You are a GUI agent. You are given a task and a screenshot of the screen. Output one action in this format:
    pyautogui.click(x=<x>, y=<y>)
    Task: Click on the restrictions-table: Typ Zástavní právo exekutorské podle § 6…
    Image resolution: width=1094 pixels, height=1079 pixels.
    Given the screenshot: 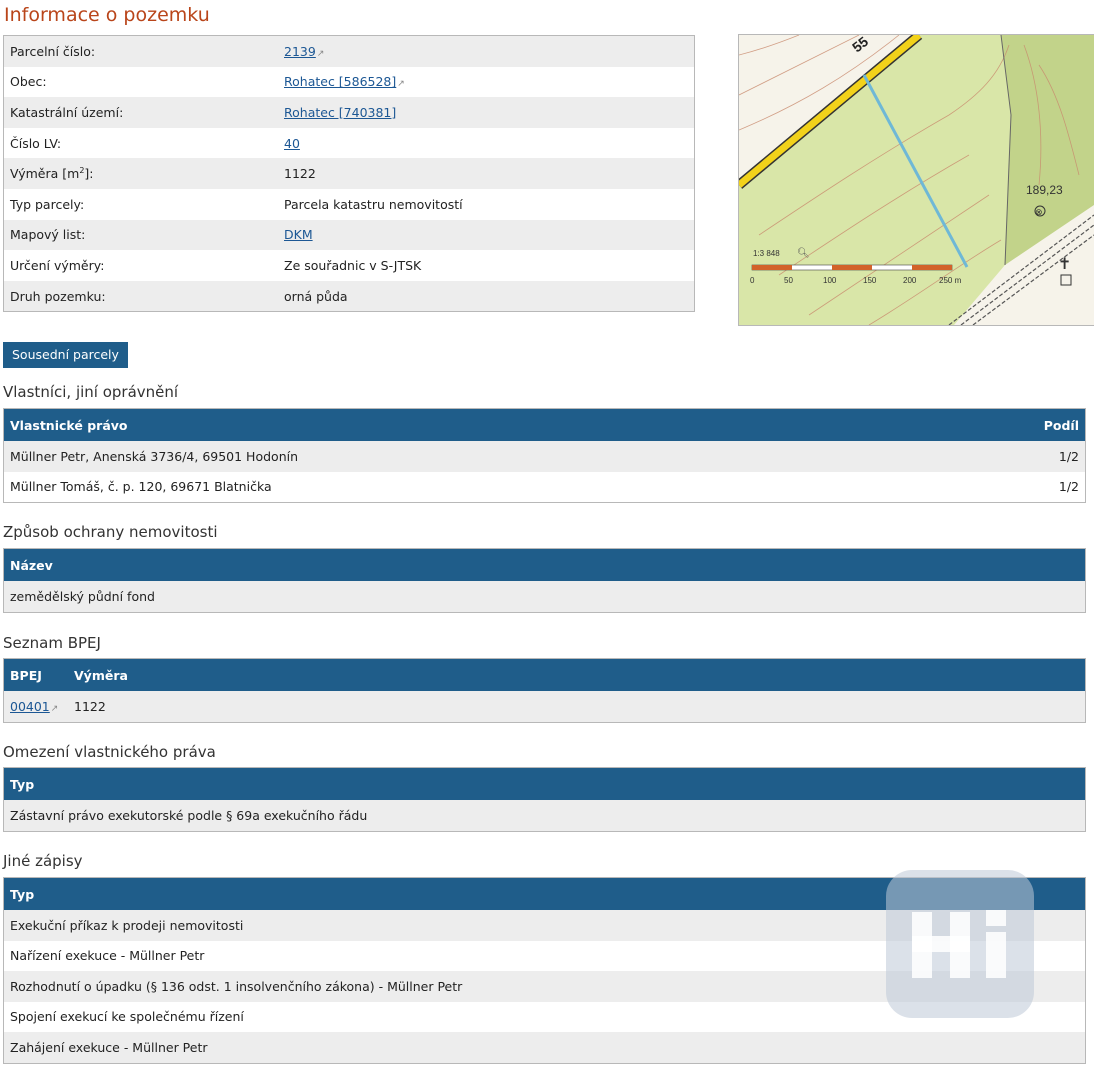 What is the action you would take?
    pyautogui.click(x=544, y=799)
    